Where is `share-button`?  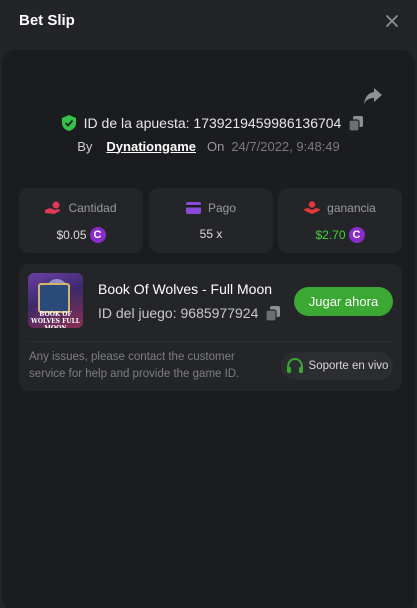
share-button is located at coordinates (373, 96).